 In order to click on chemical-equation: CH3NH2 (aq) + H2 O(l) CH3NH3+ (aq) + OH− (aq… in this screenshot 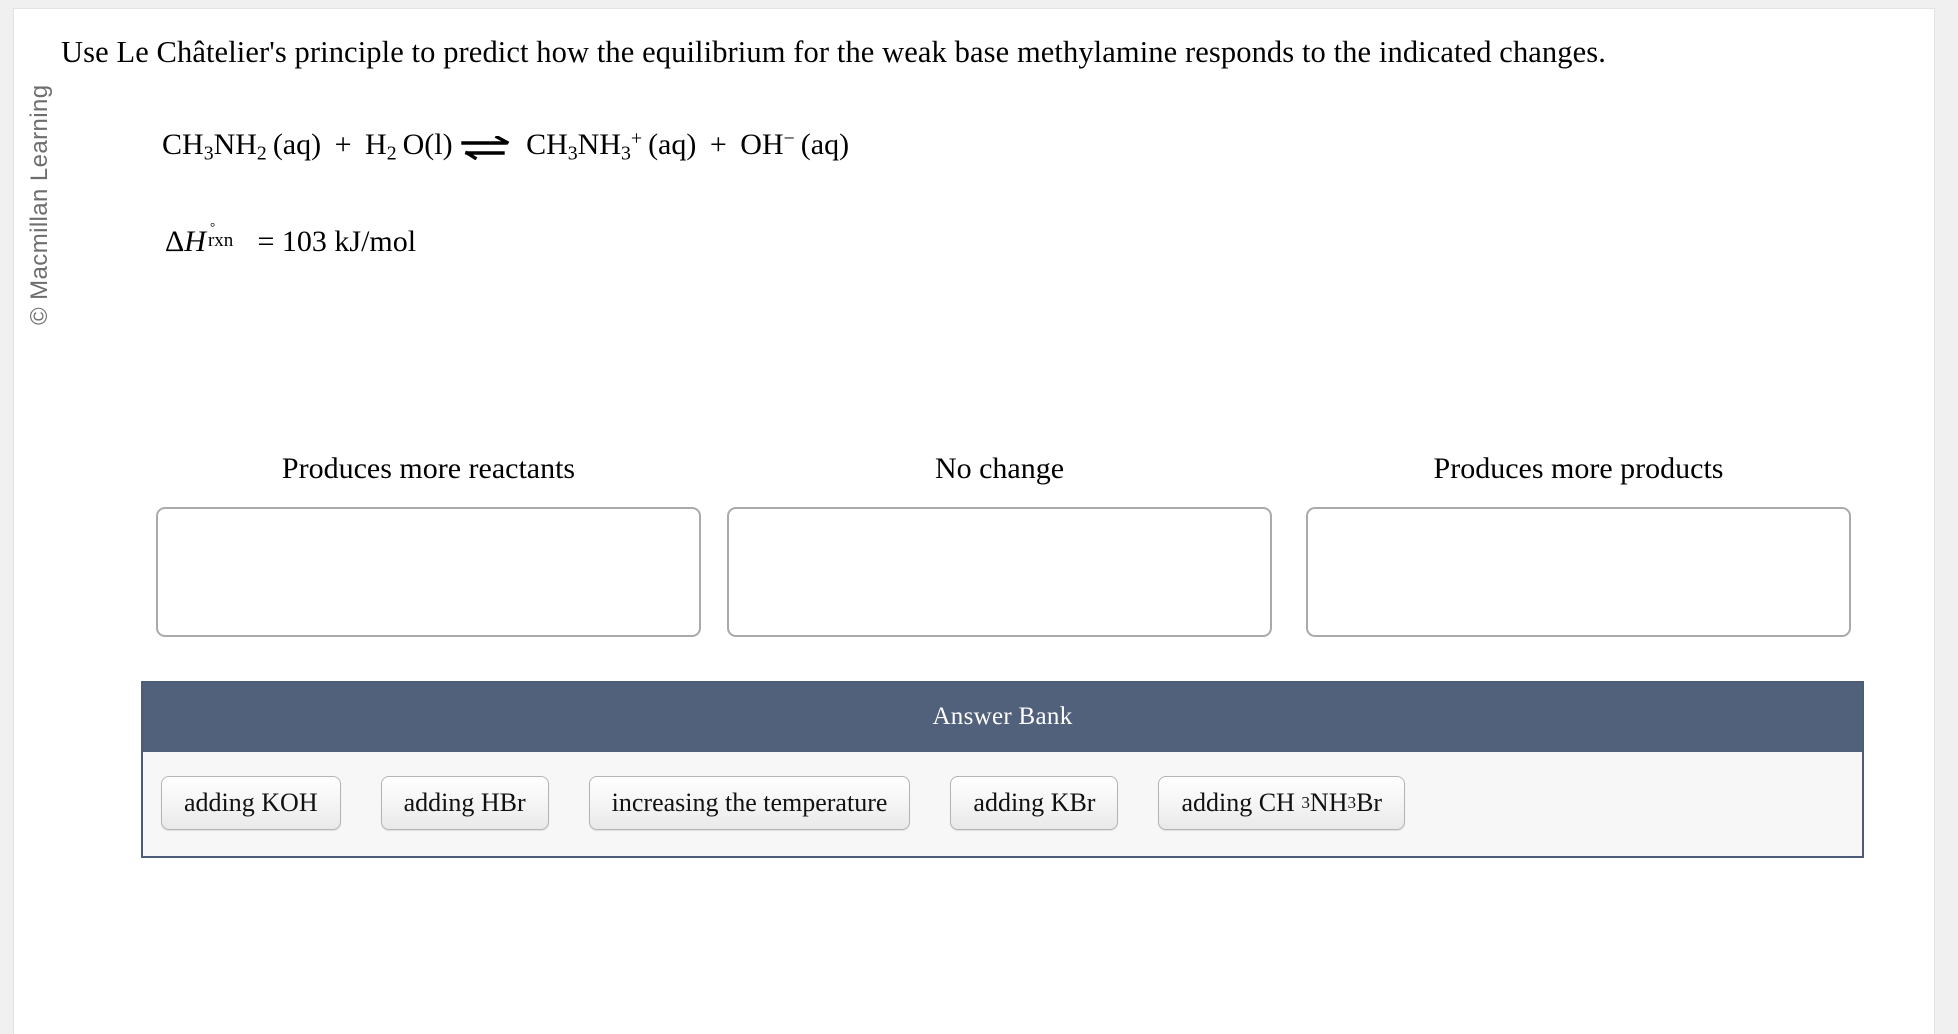, I will do `click(505, 145)`.